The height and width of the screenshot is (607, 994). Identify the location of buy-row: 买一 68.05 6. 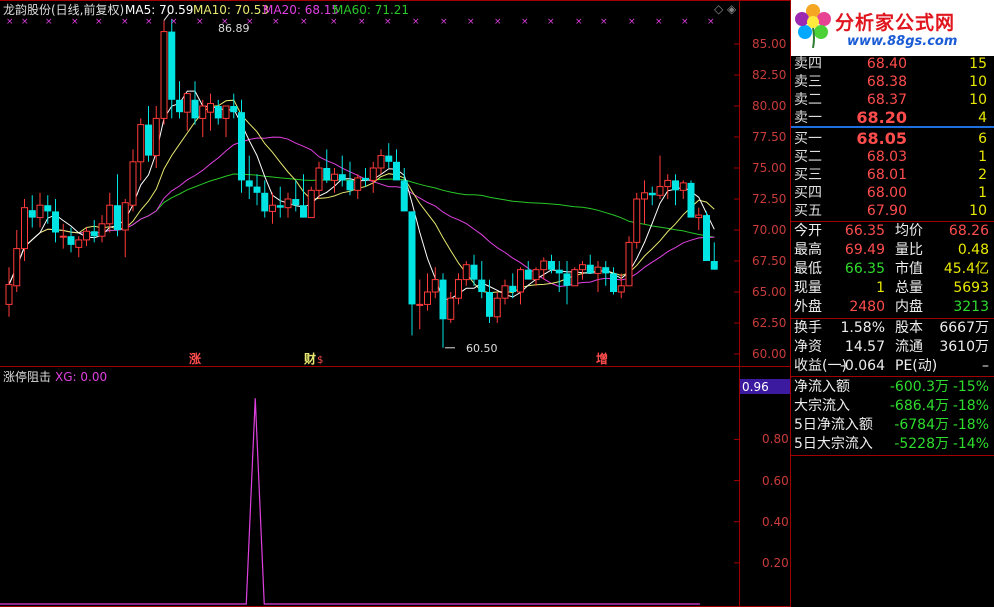
(892, 139).